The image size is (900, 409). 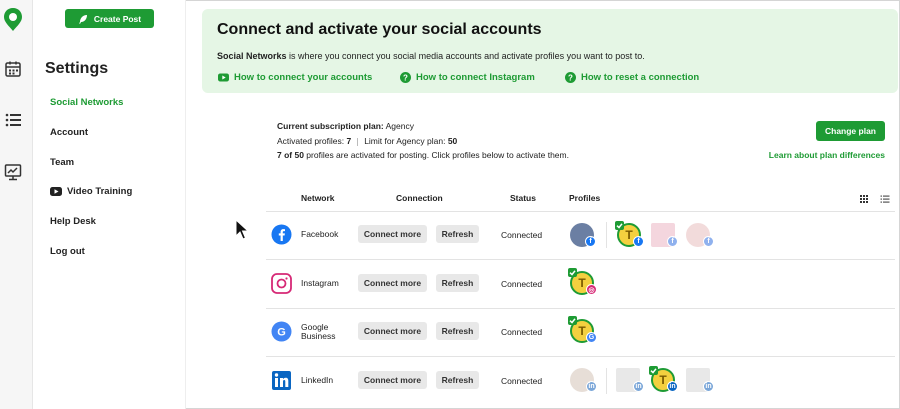 What do you see at coordinates (281, 283) in the screenshot?
I see `instagram-icon` at bounding box center [281, 283].